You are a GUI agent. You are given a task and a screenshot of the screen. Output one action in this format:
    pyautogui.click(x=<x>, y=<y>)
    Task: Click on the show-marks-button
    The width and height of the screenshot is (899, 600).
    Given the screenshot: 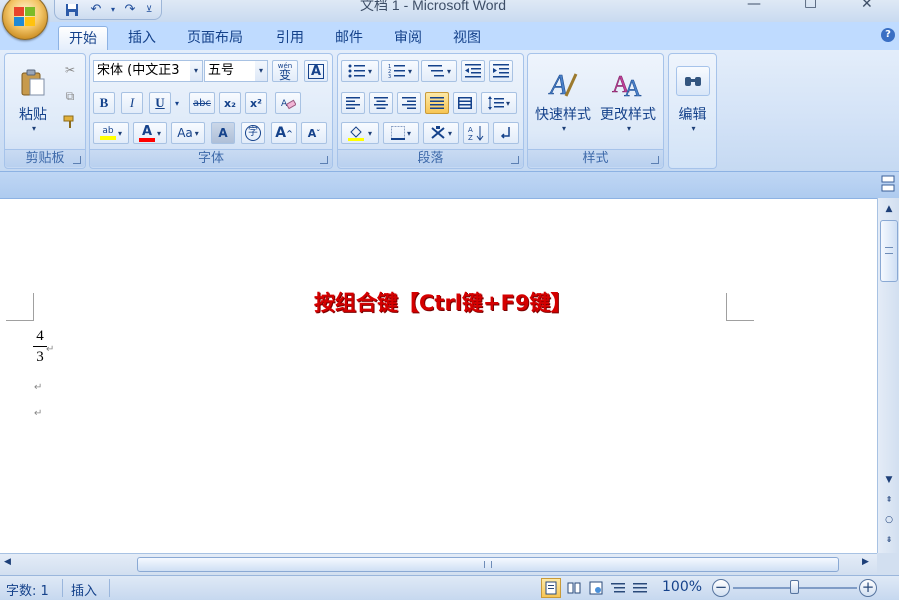 What is the action you would take?
    pyautogui.click(x=506, y=133)
    